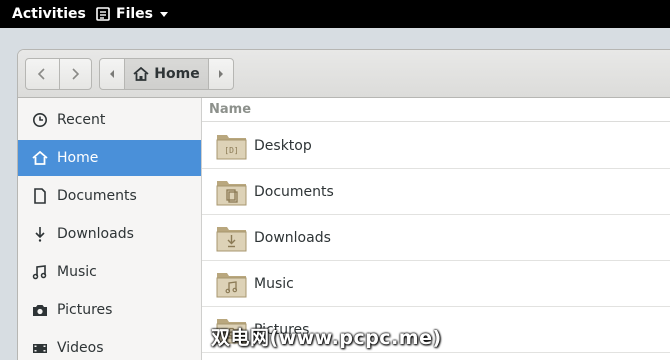 The width and height of the screenshot is (670, 360). I want to click on sidebar-item-pictures: Pictures, so click(109, 310).